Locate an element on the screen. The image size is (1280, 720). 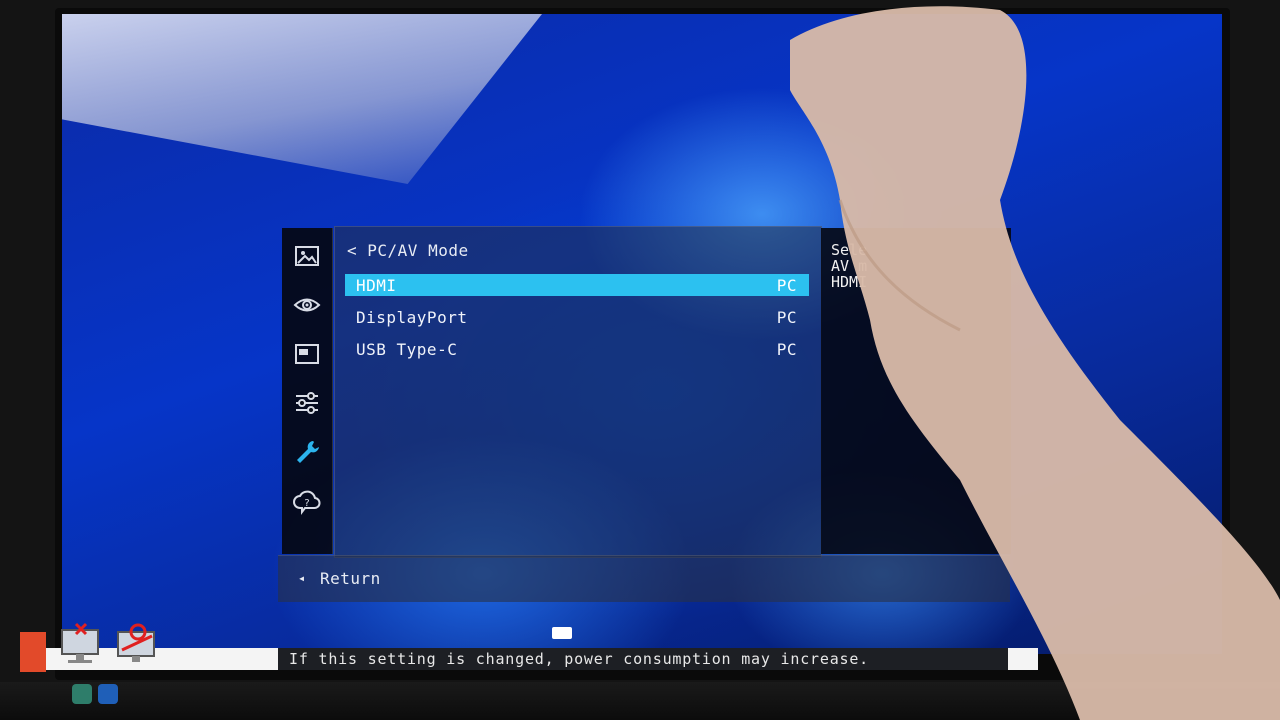
monitor-power-icon is located at coordinates (136, 642).